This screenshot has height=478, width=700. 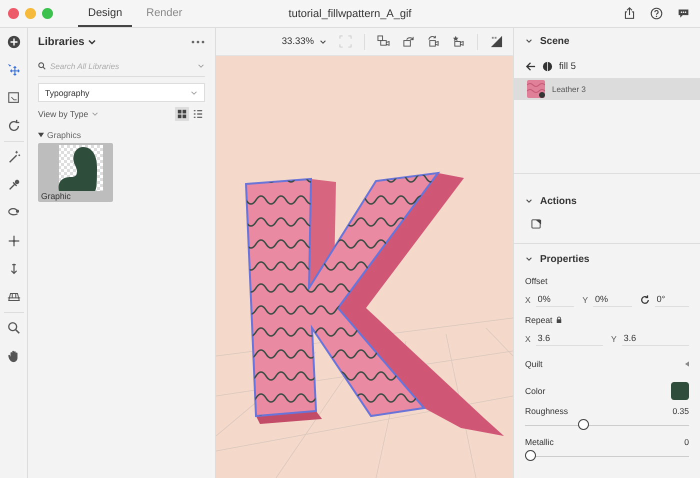 I want to click on property-label: Quilt, so click(x=533, y=364).